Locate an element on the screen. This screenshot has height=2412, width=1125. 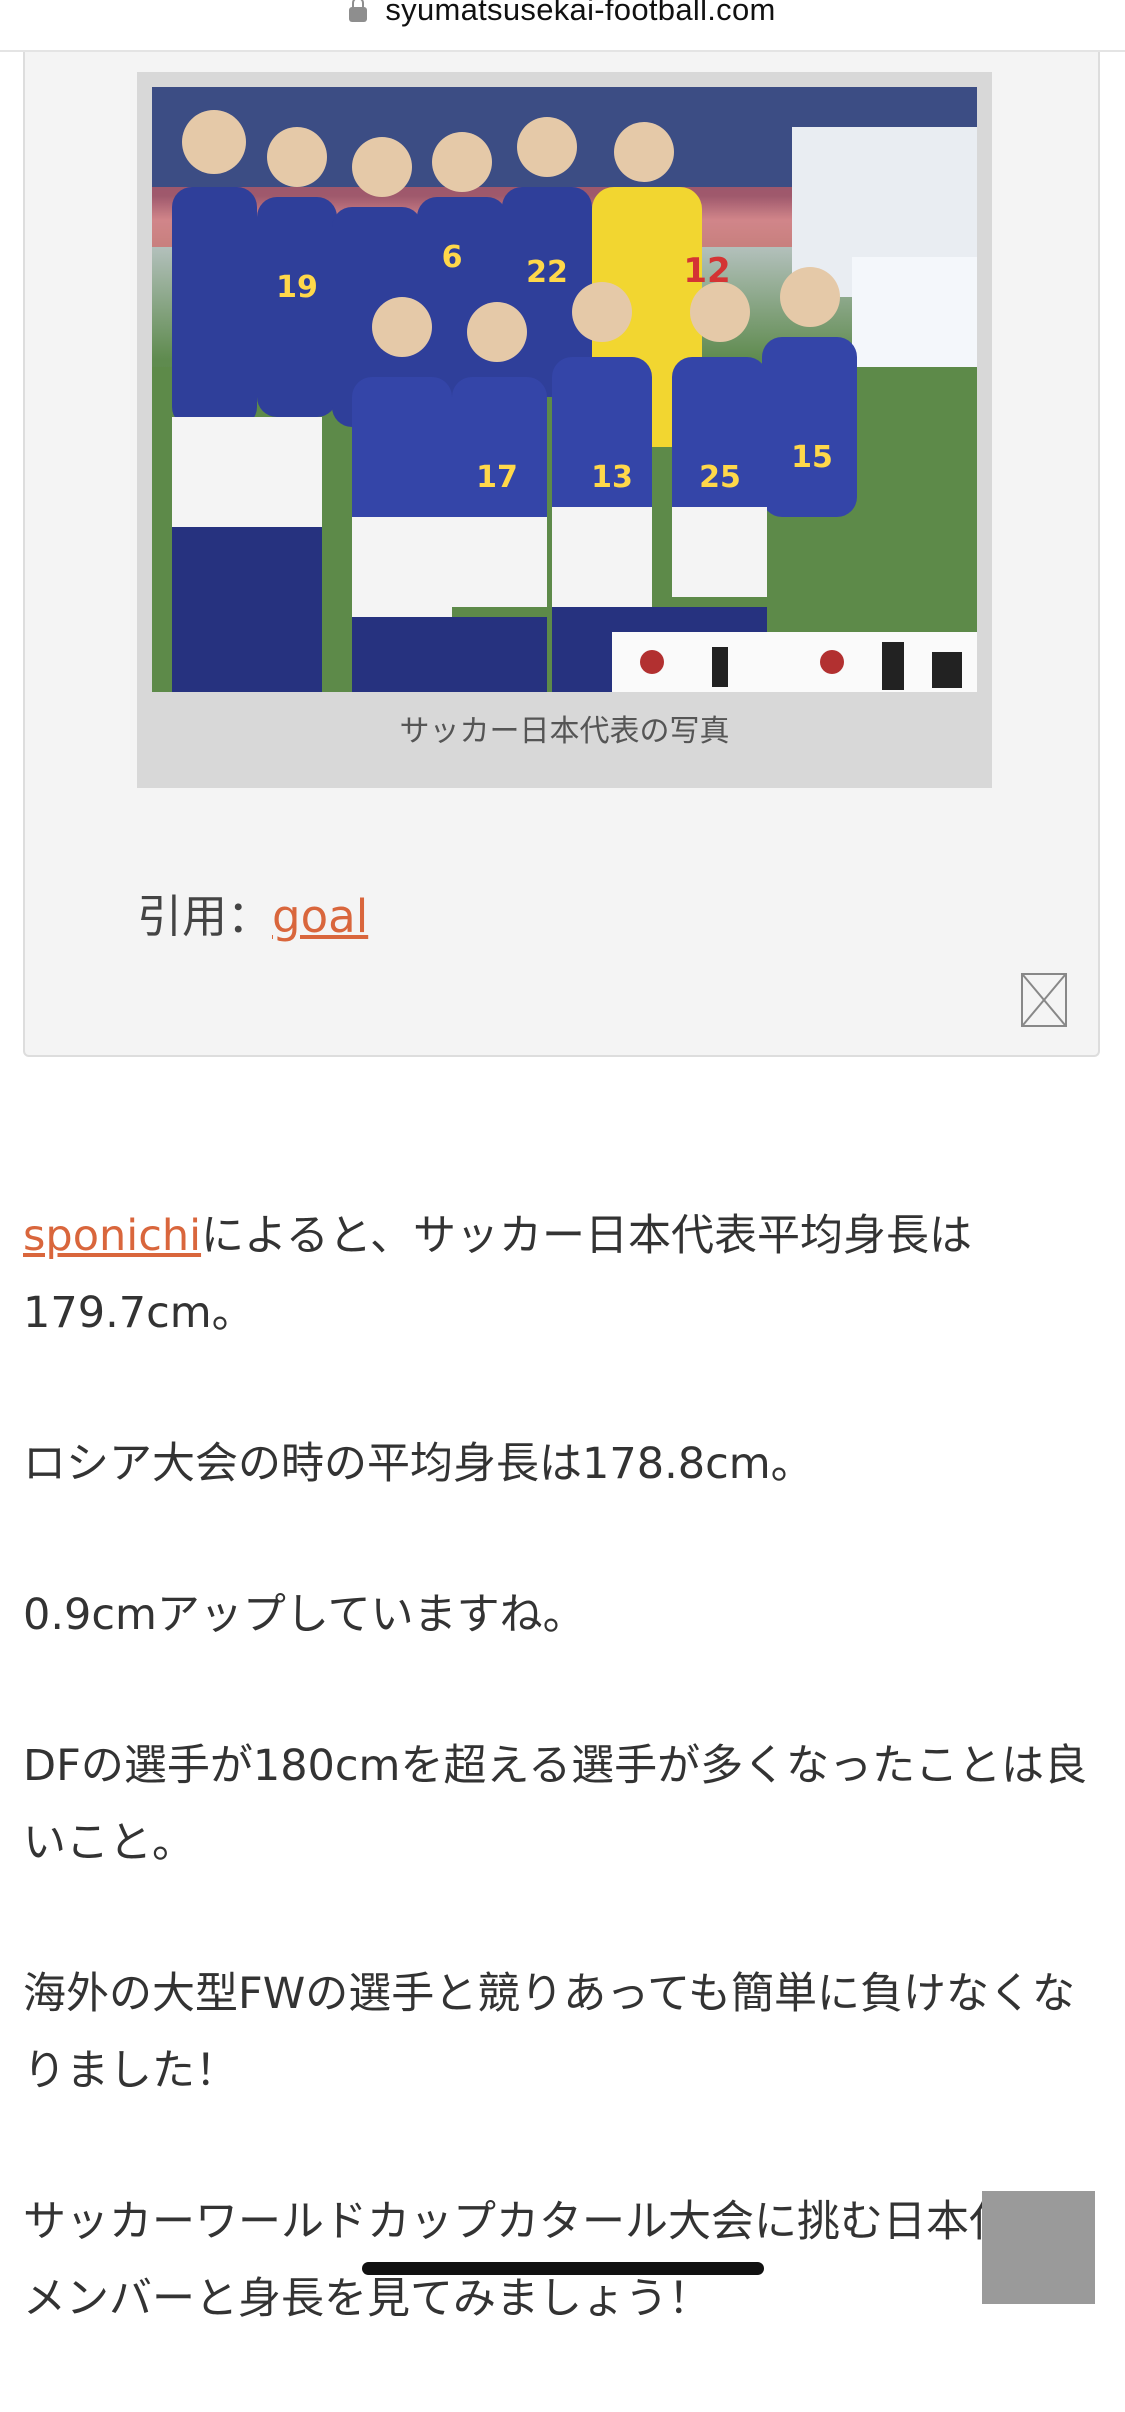
home-indicator is located at coordinates (563, 2268).